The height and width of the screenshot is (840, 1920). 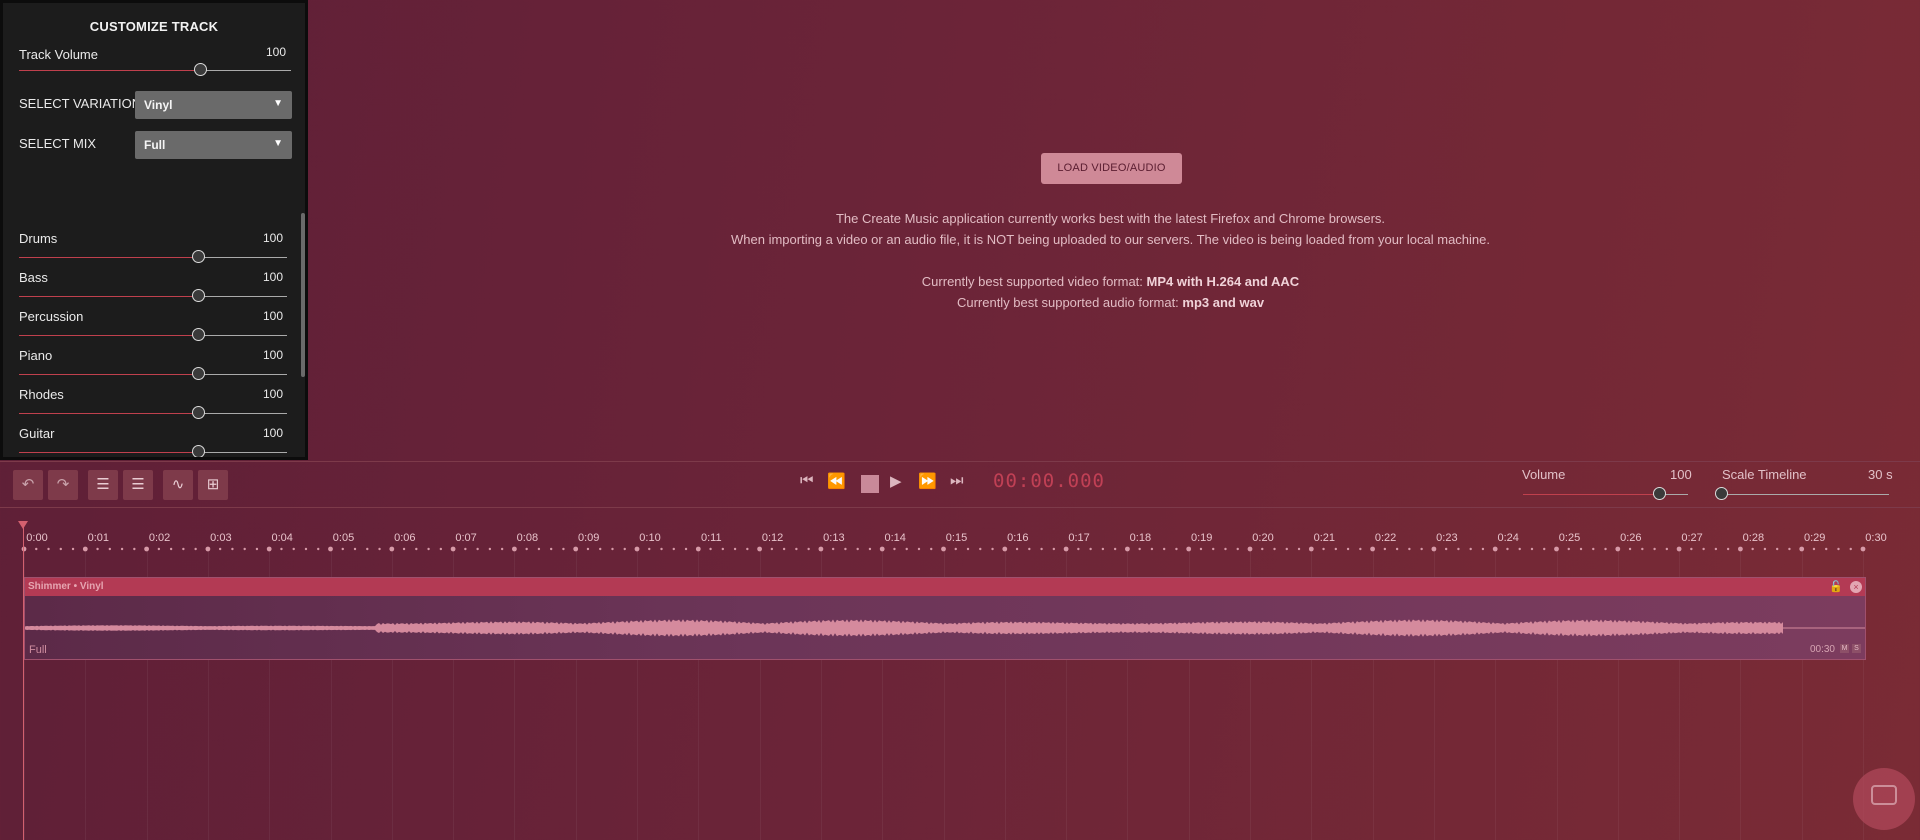 I want to click on mix-select: Full ▼, so click(x=213, y=145).